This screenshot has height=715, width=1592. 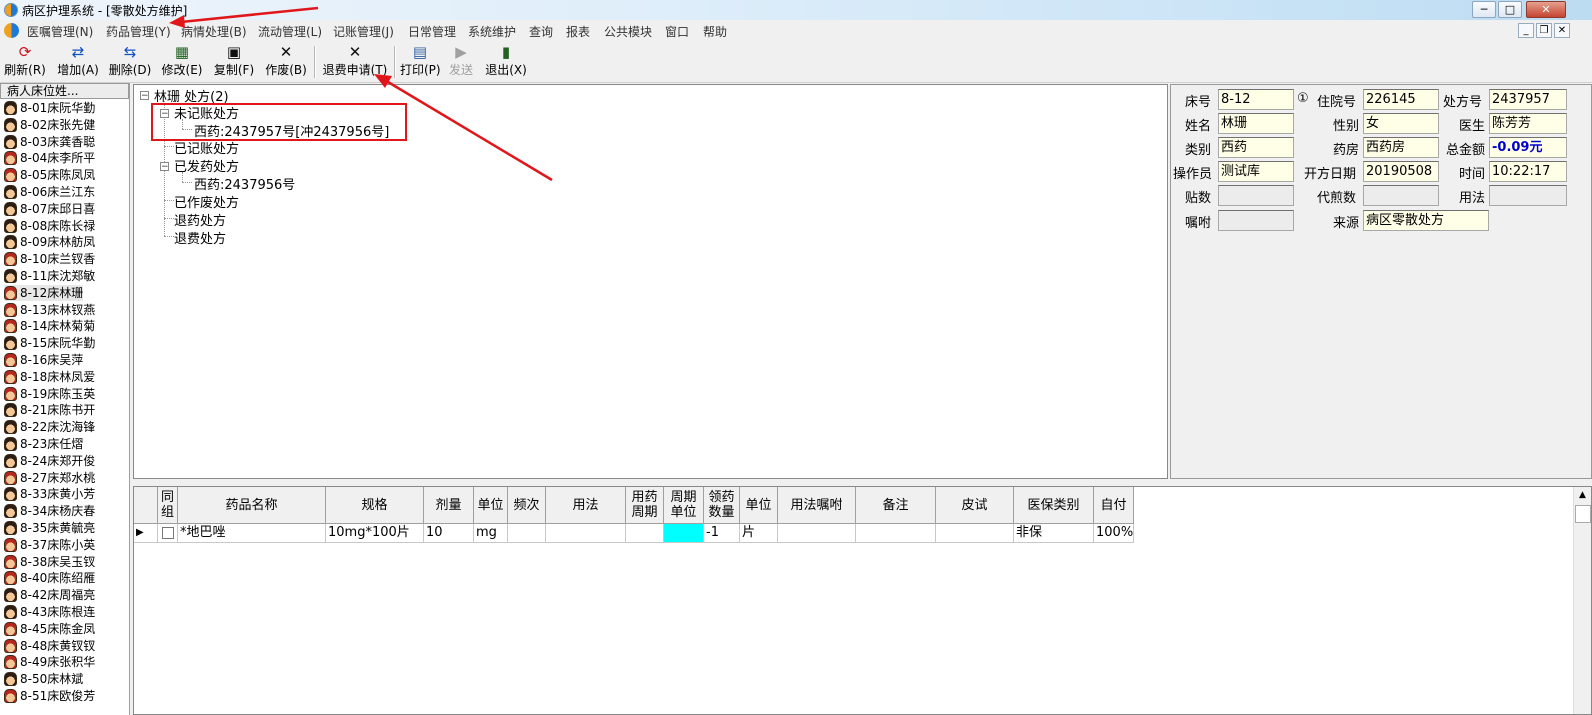 What do you see at coordinates (168, 505) in the screenshot?
I see `grid-column-header: 同 组` at bounding box center [168, 505].